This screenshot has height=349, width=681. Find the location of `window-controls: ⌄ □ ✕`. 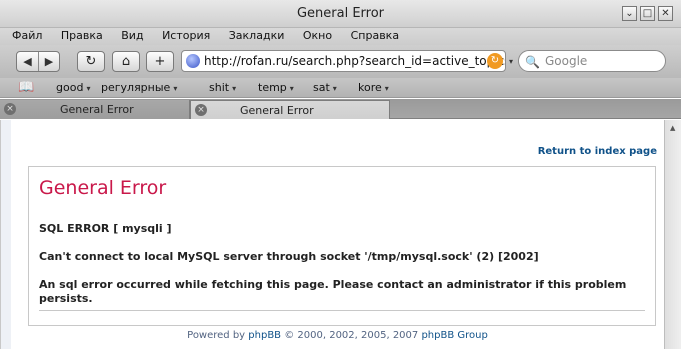

window-controls: ⌄ □ ✕ is located at coordinates (647, 13).